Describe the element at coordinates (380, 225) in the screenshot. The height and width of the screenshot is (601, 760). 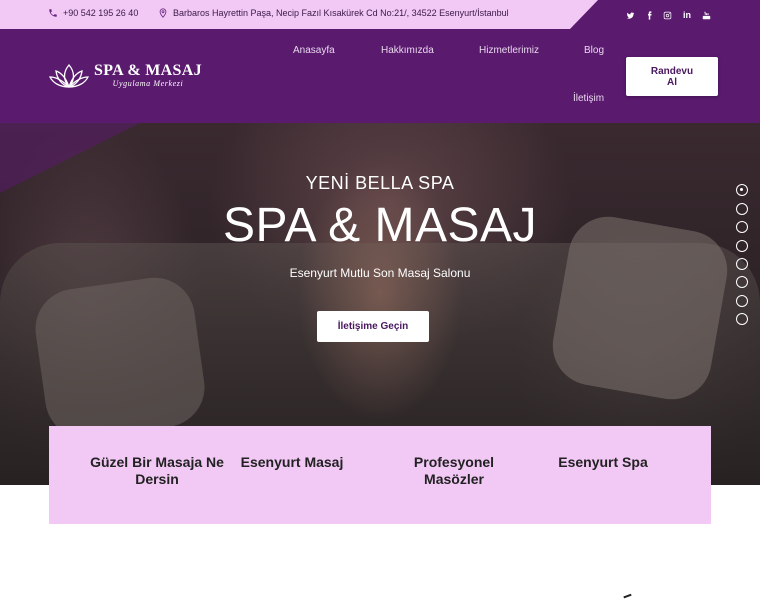
I see `hero-title: SPA & MASAJ` at that location.